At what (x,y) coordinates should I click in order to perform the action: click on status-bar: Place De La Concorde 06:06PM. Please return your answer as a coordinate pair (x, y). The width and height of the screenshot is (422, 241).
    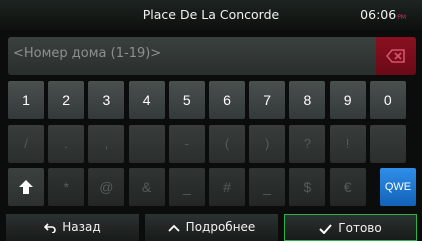
    Looking at the image, I should click on (211, 15).